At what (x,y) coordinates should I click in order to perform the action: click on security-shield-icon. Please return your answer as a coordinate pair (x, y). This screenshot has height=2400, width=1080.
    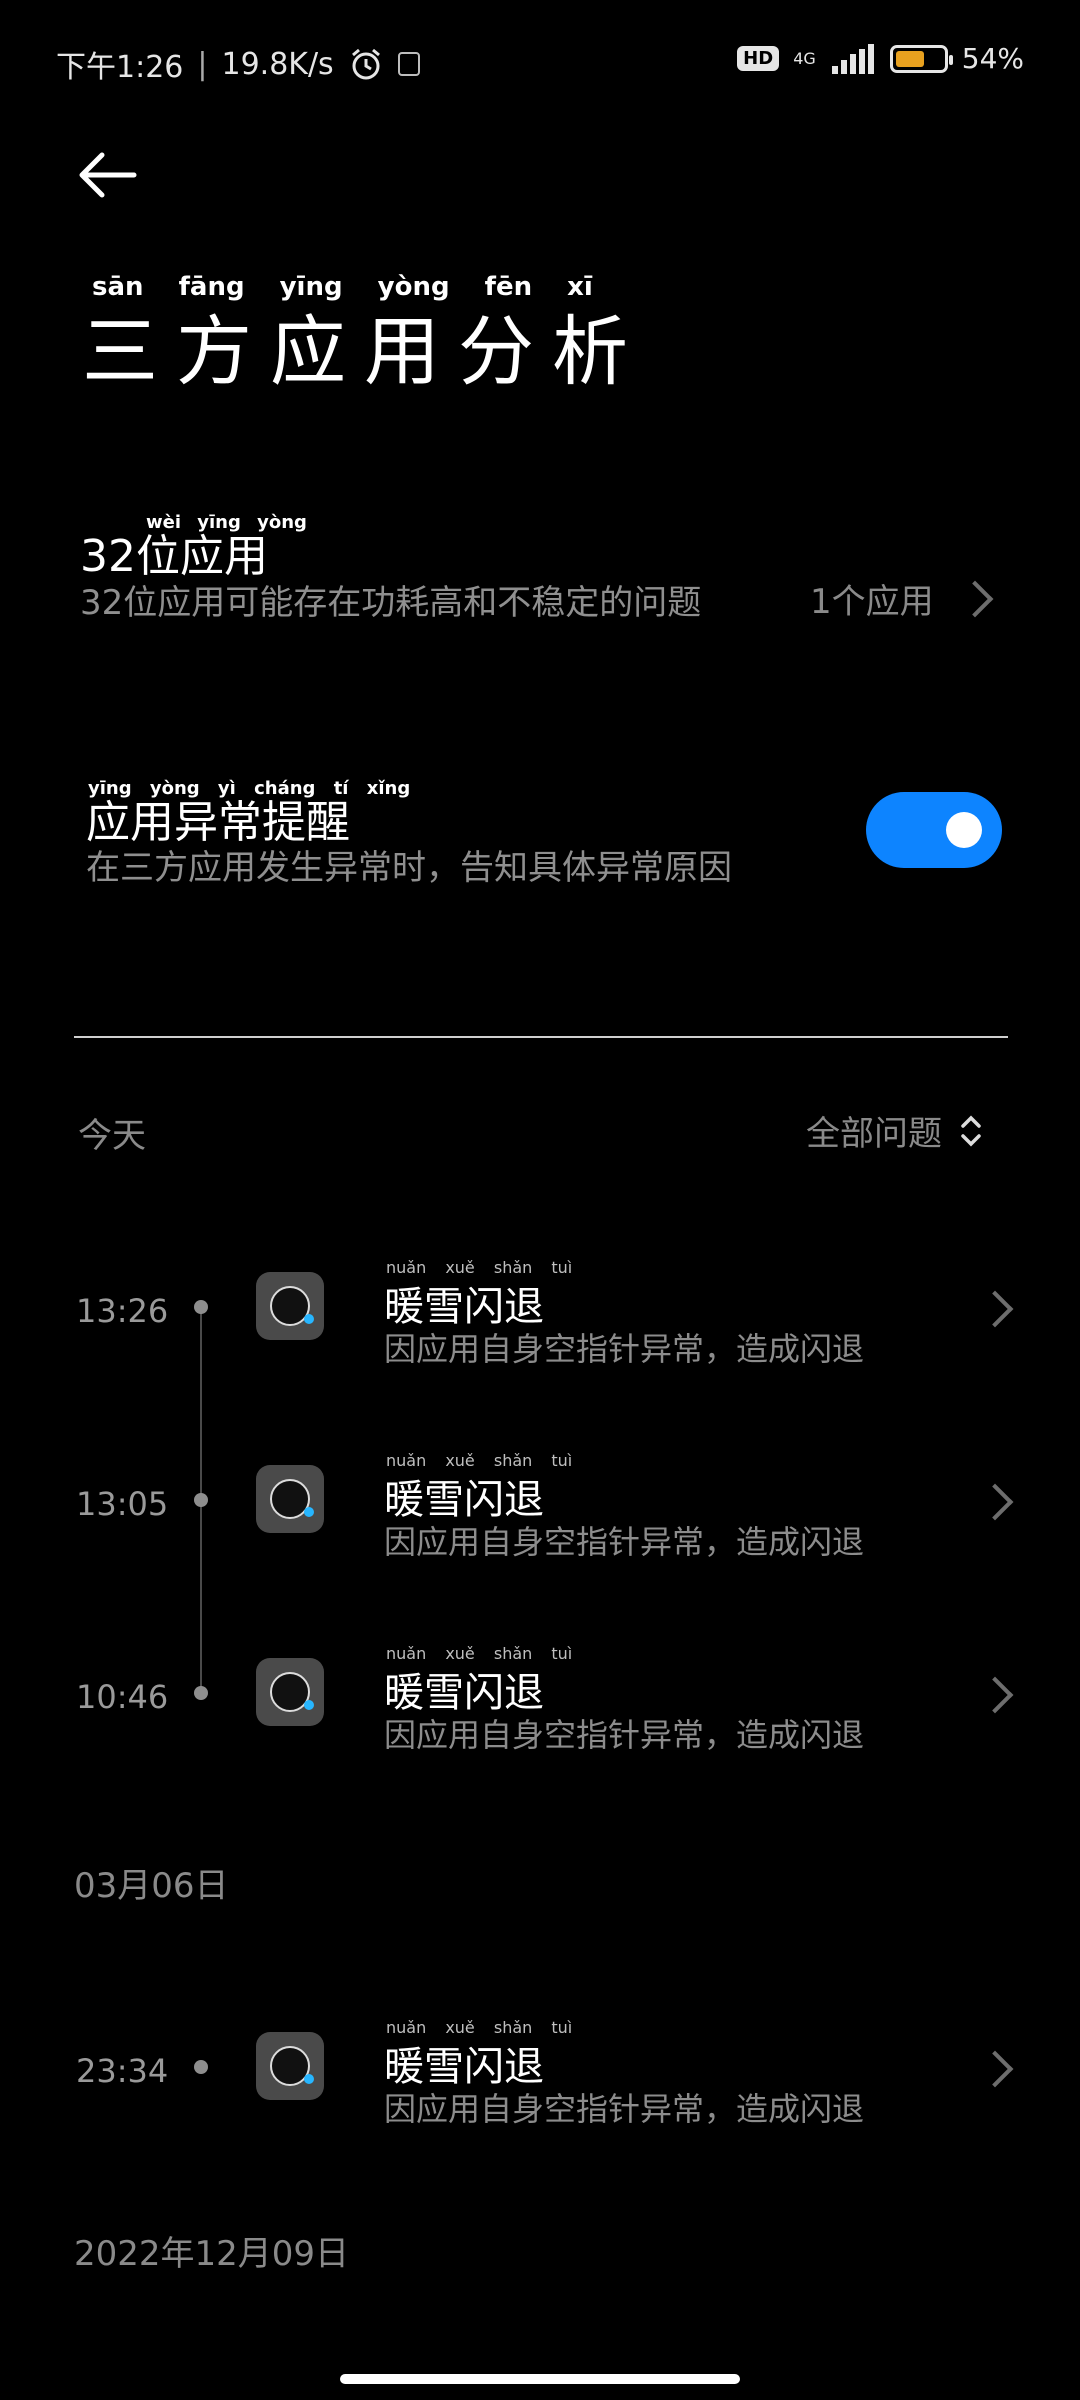
    Looking at the image, I should click on (408, 64).